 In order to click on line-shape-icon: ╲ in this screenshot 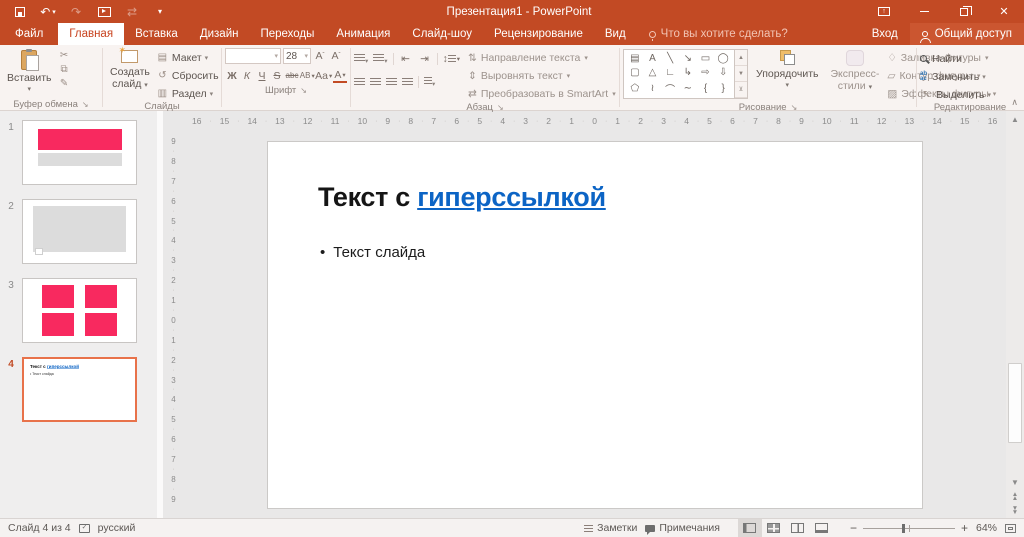, I will do `click(670, 58)`.